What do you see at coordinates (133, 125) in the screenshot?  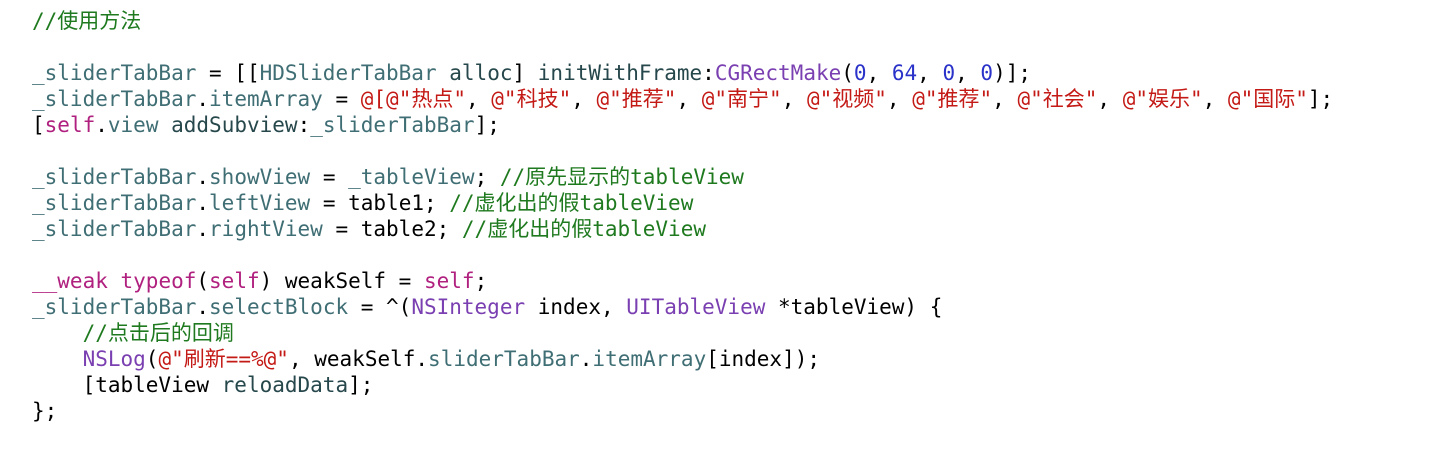 I see `code-token-prop: view` at bounding box center [133, 125].